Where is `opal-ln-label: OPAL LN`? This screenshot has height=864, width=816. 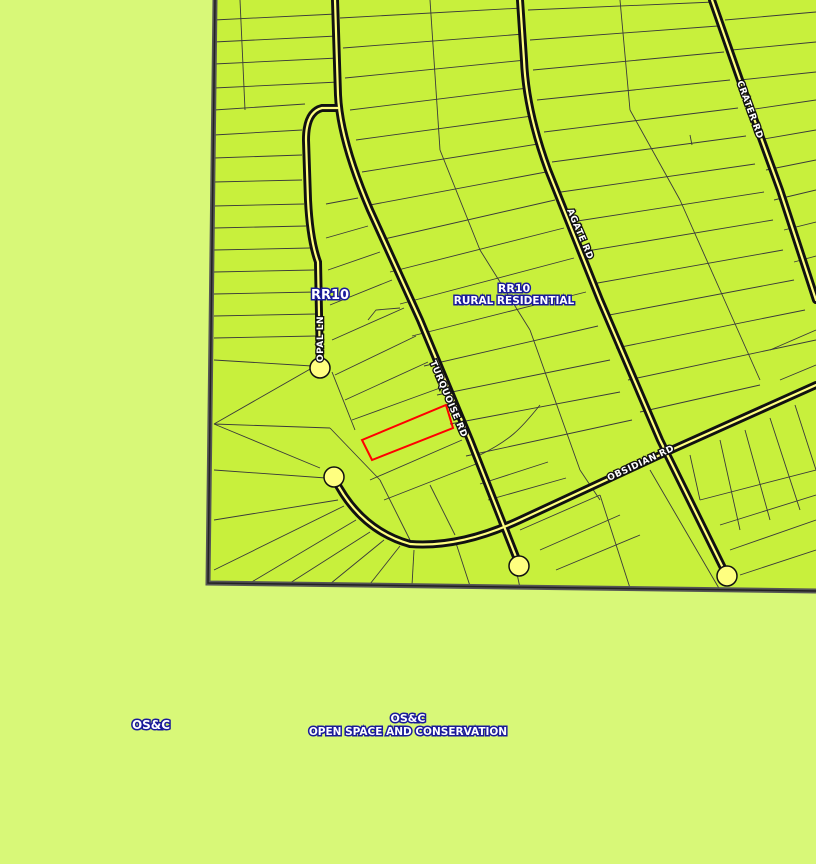 opal-ln-label: OPAL LN is located at coordinates (321, 339).